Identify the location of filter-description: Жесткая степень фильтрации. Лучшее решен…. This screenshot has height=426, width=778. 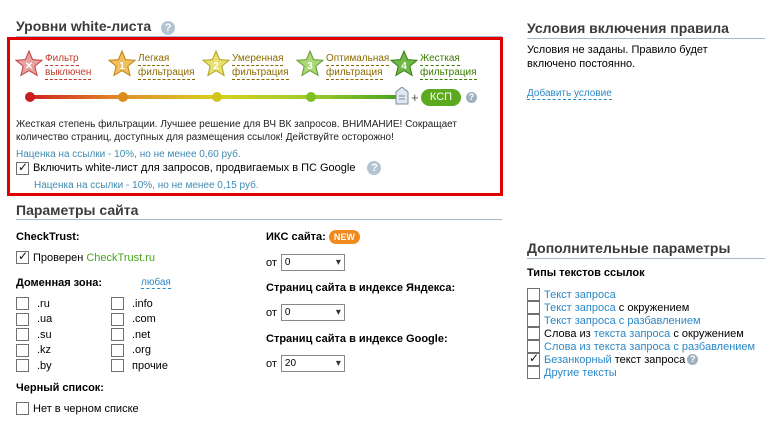
(236, 131).